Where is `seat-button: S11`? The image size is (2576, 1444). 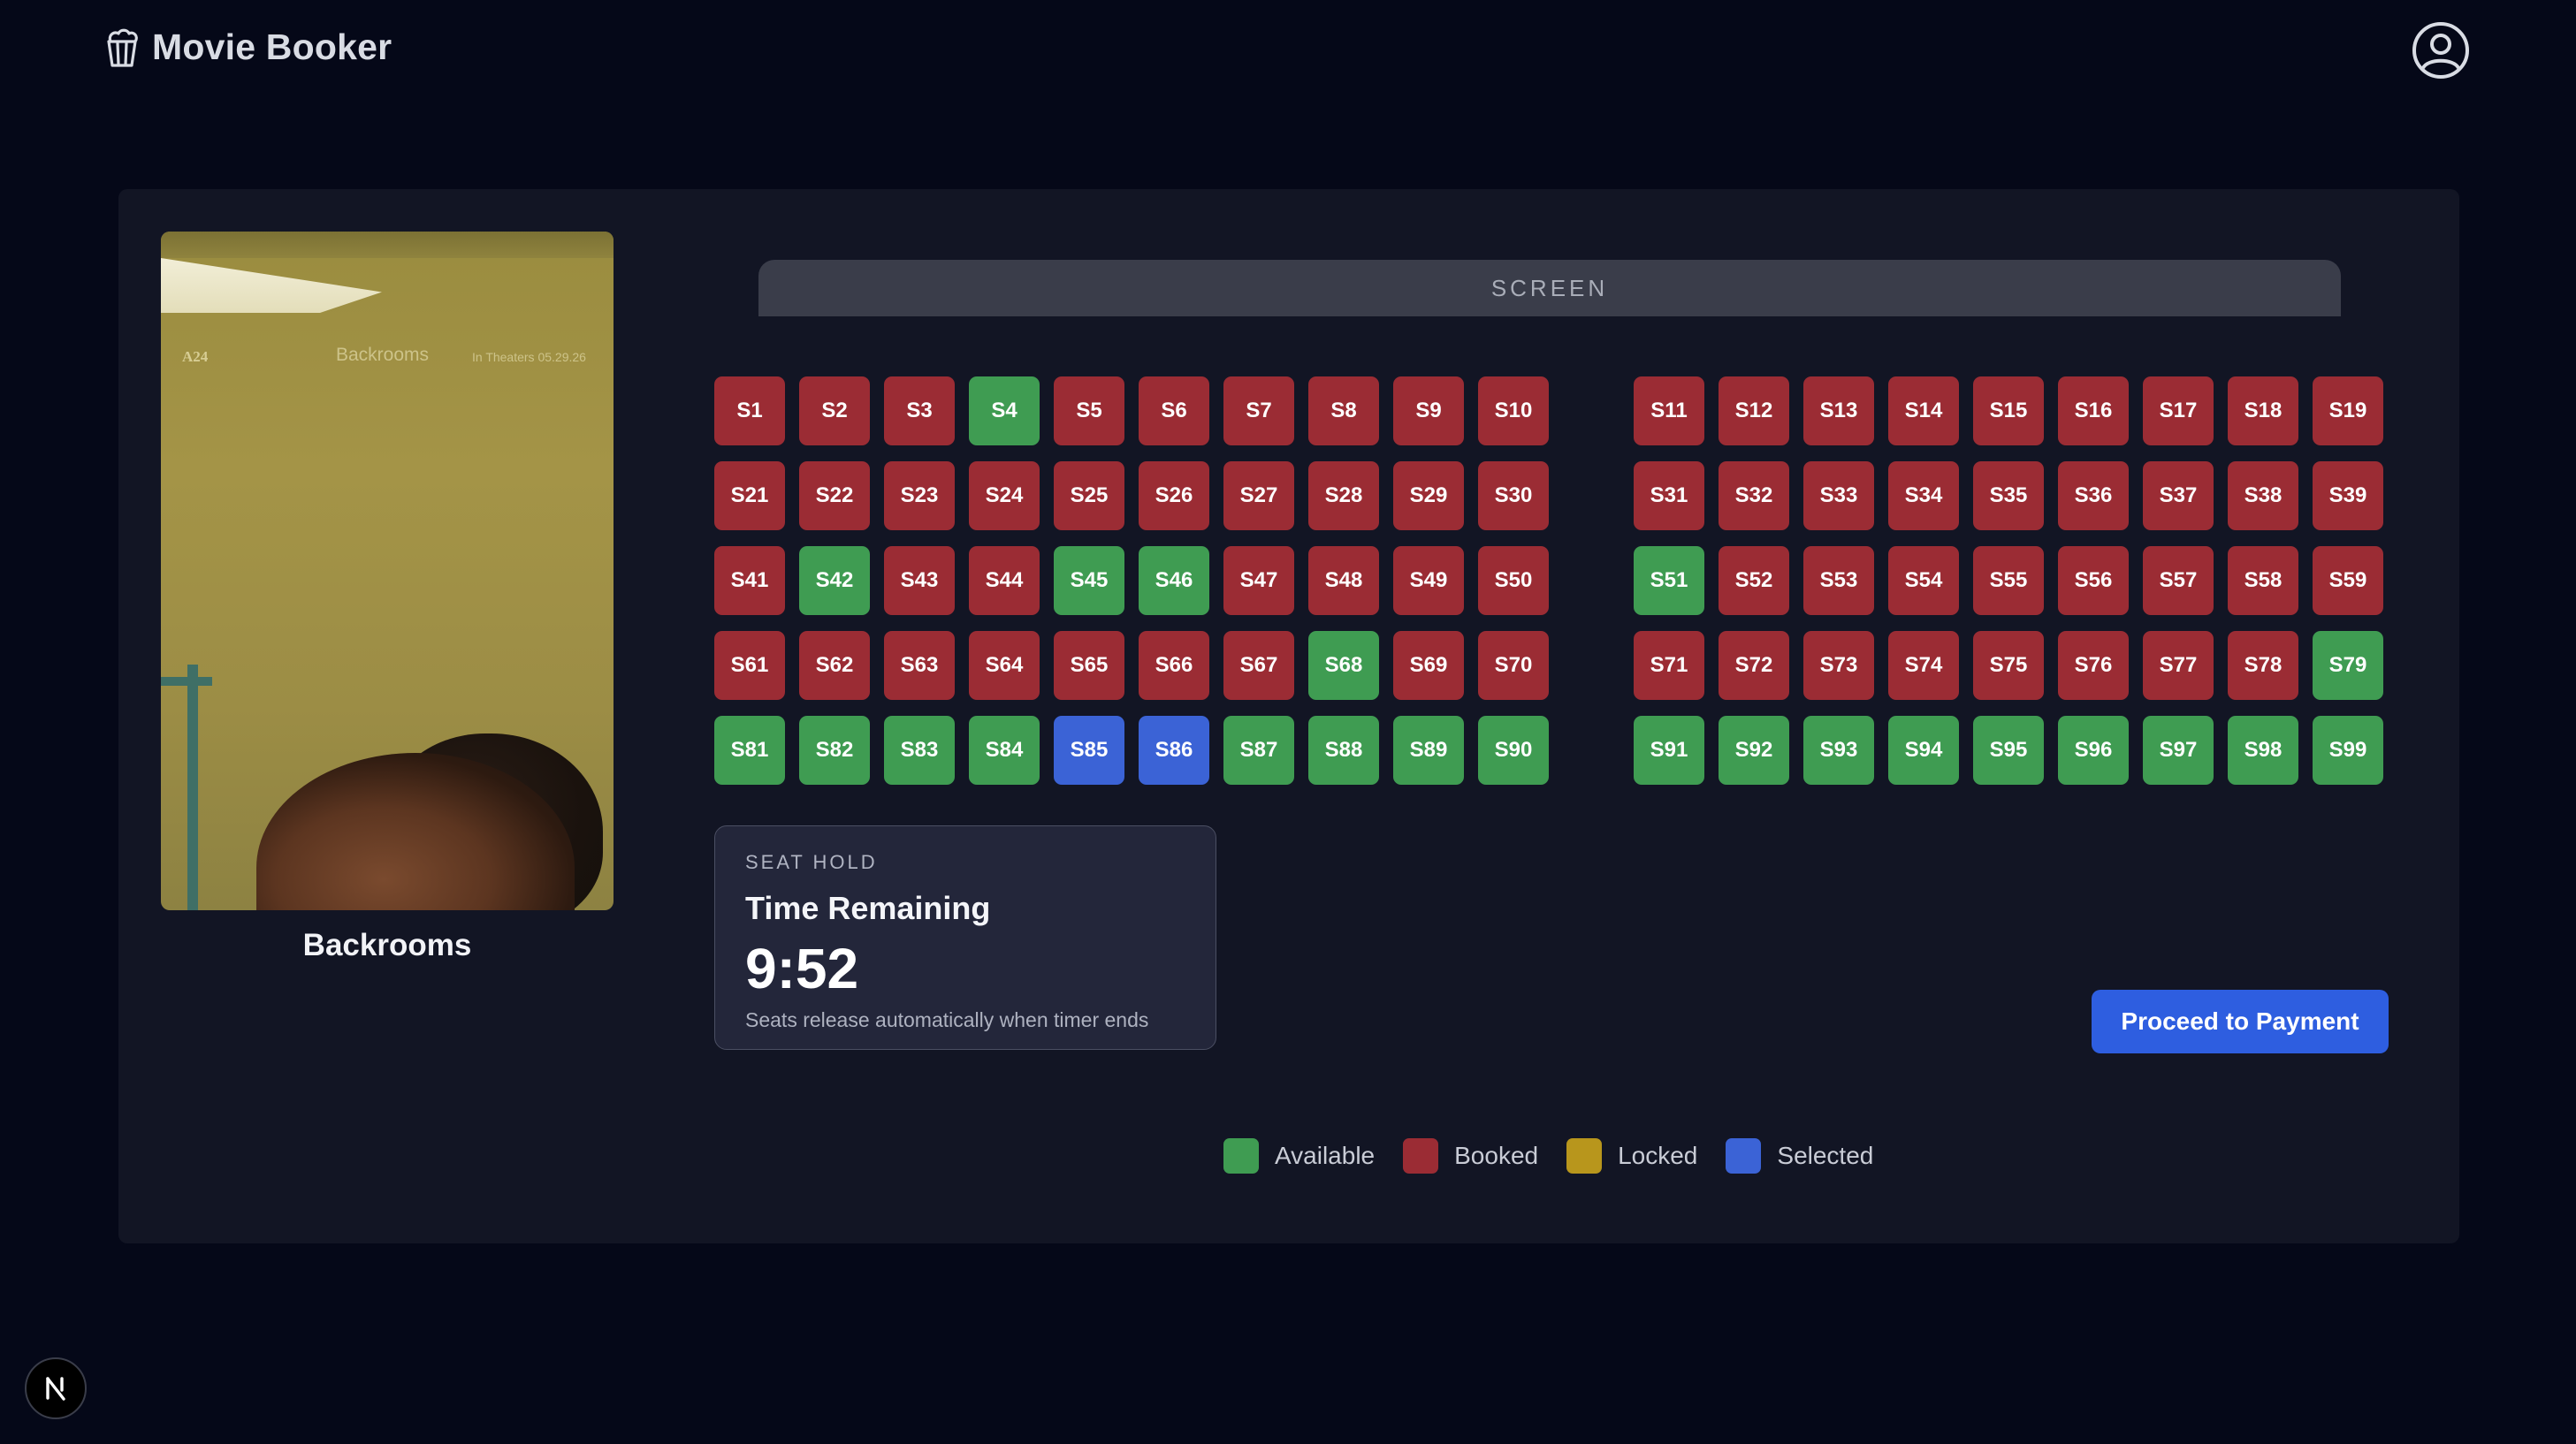
seat-button: S11 is located at coordinates (1669, 410).